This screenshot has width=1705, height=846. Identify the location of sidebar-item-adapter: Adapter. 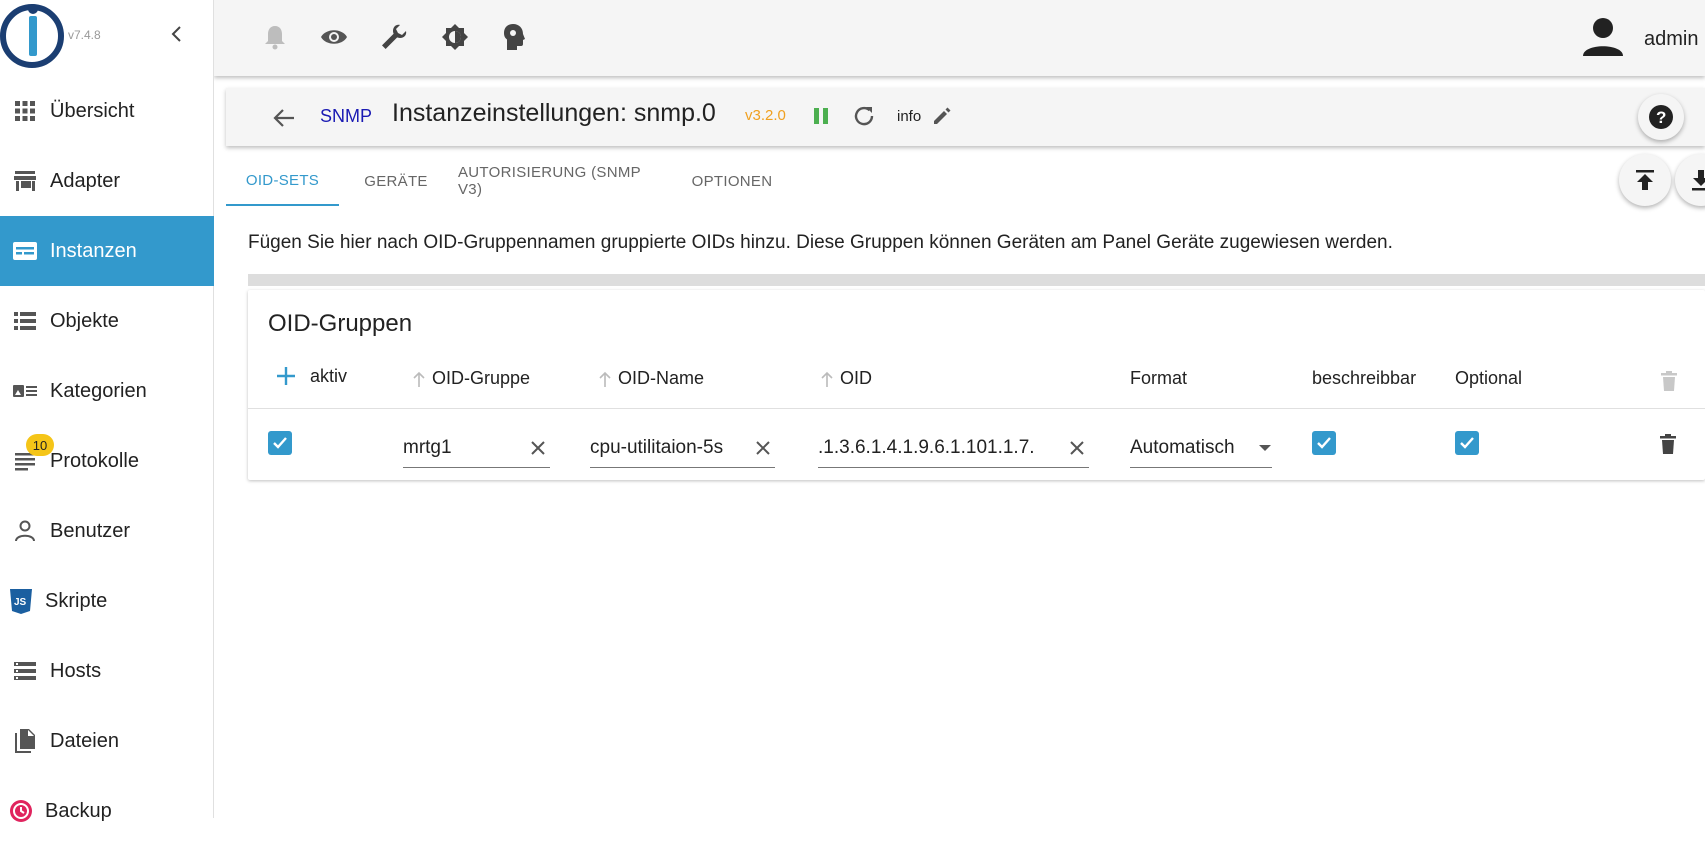
(107, 181).